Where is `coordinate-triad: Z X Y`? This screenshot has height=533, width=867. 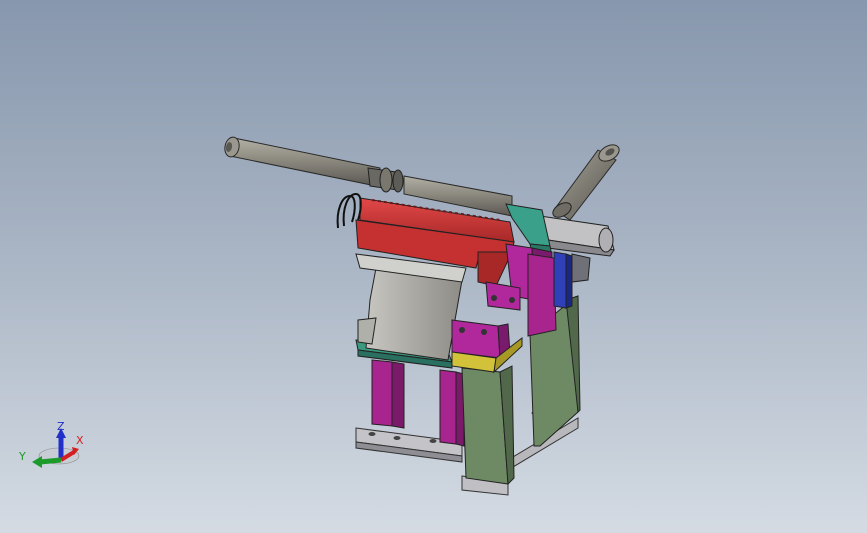 coordinate-triad: Z X Y is located at coordinates (54, 448).